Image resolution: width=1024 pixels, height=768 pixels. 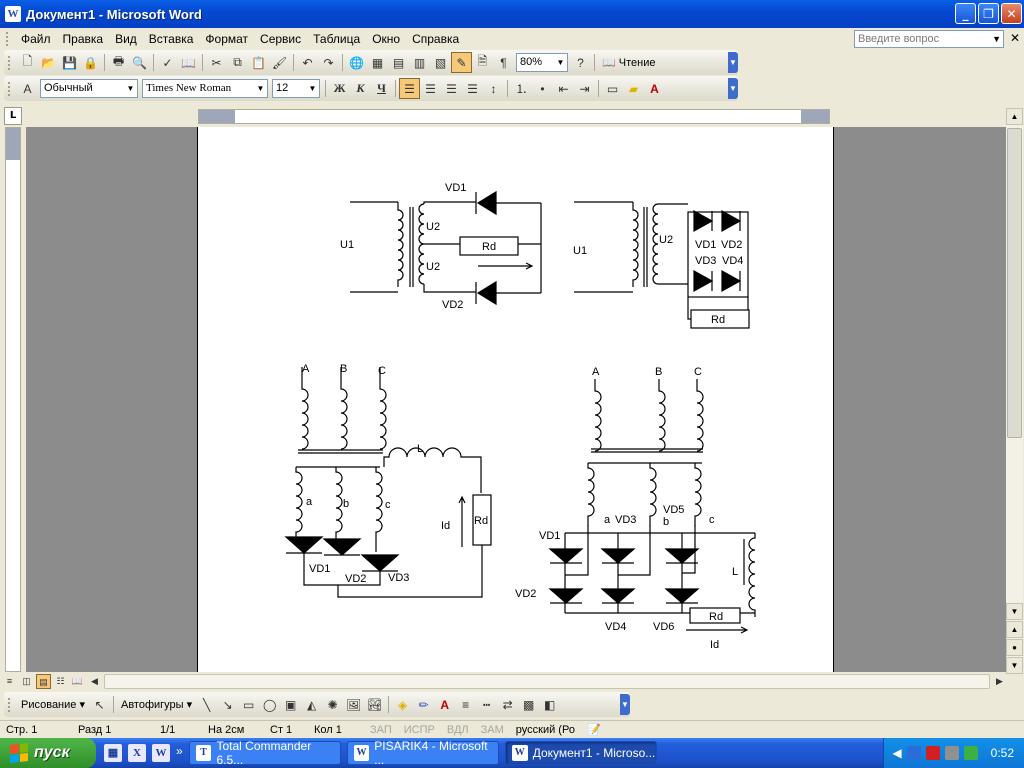 I want to click on font-size-select: 12 ▼, so click(x=296, y=88).